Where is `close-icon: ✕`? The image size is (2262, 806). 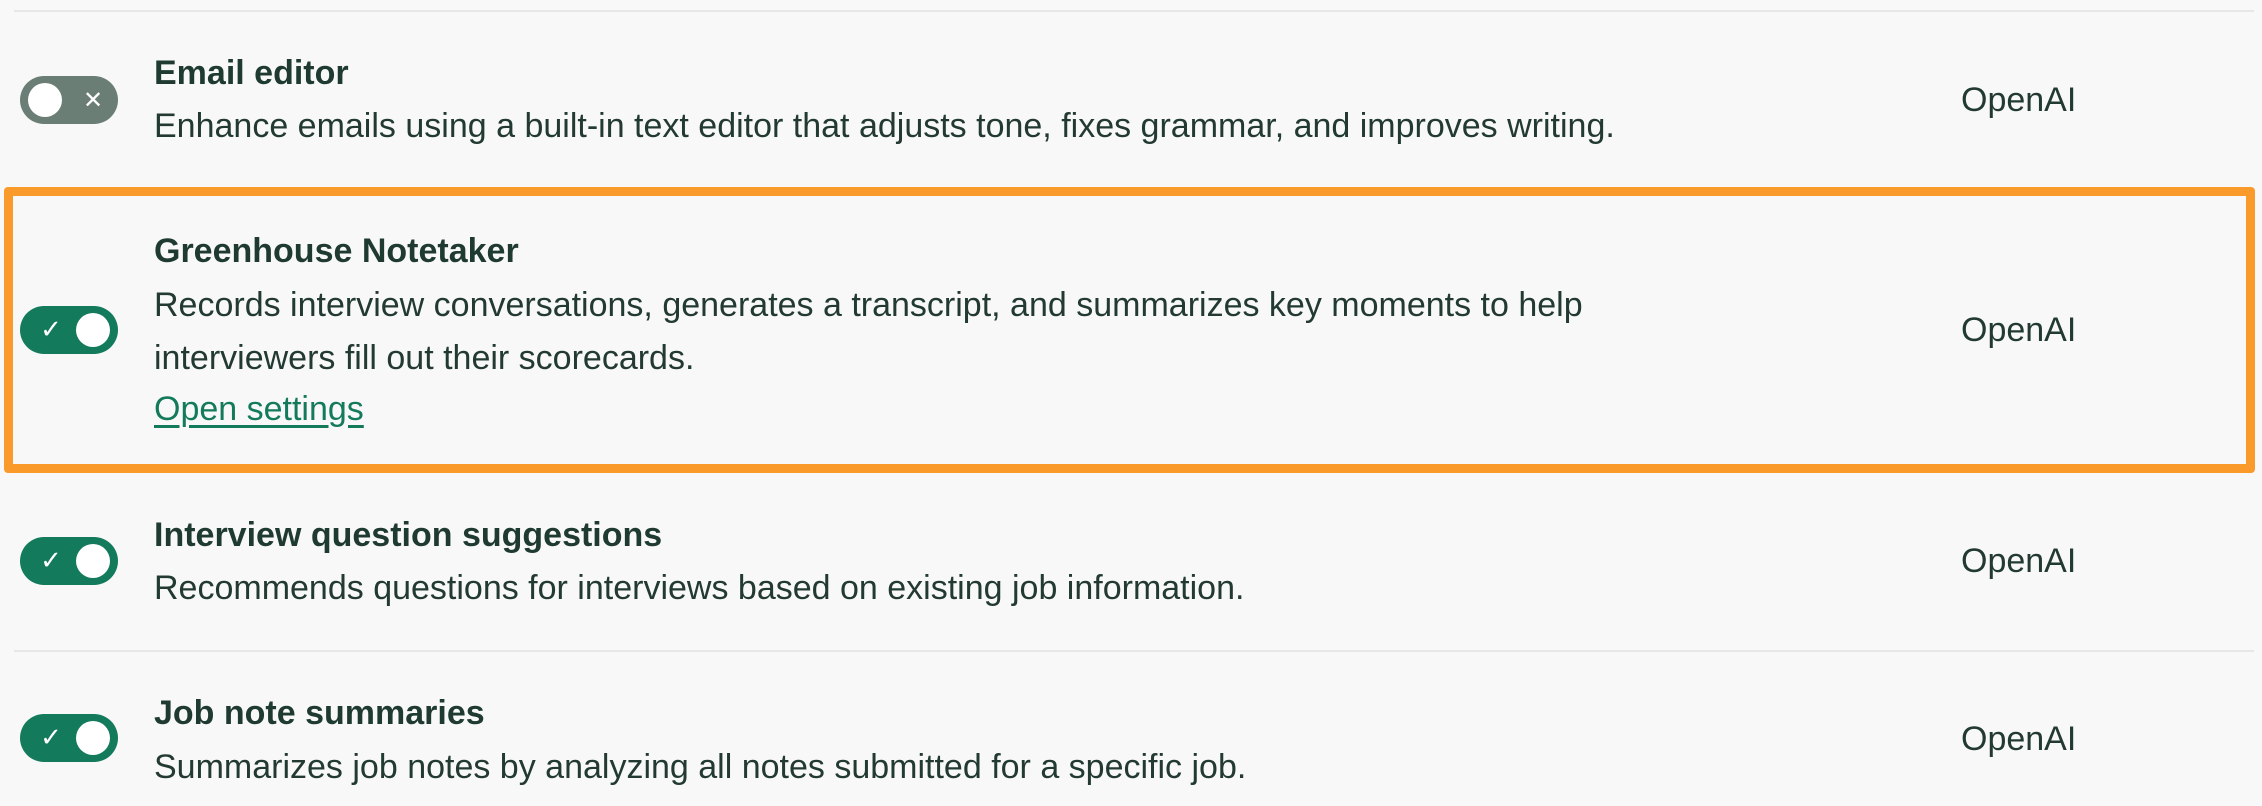
close-icon: ✕ is located at coordinates (93, 100).